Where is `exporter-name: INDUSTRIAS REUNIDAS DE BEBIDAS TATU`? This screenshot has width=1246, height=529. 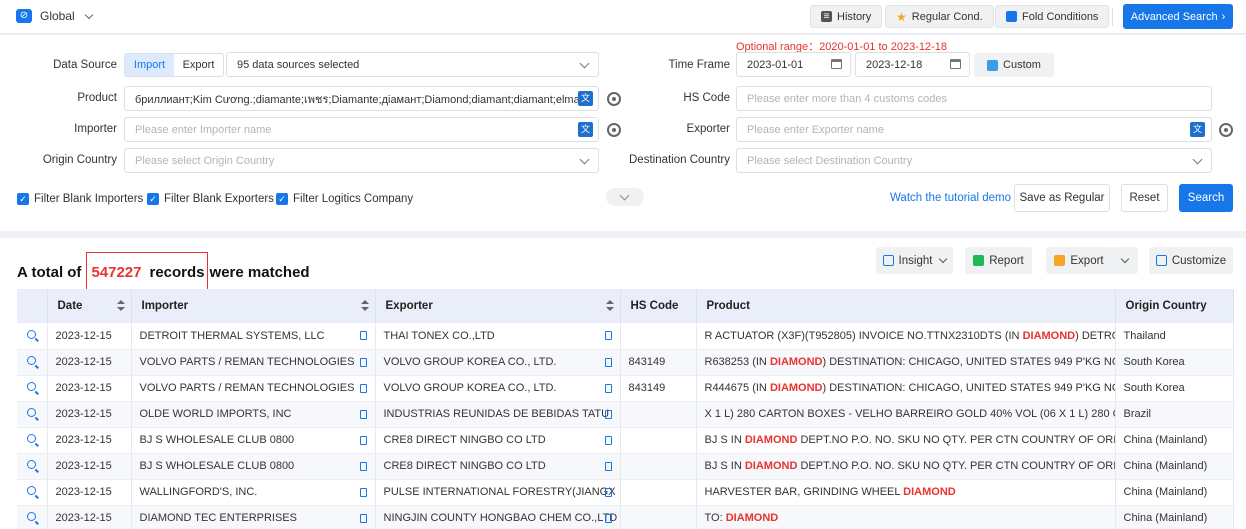
exporter-name: INDUSTRIAS REUNIDAS DE BEBIDAS TATU is located at coordinates (497, 414).